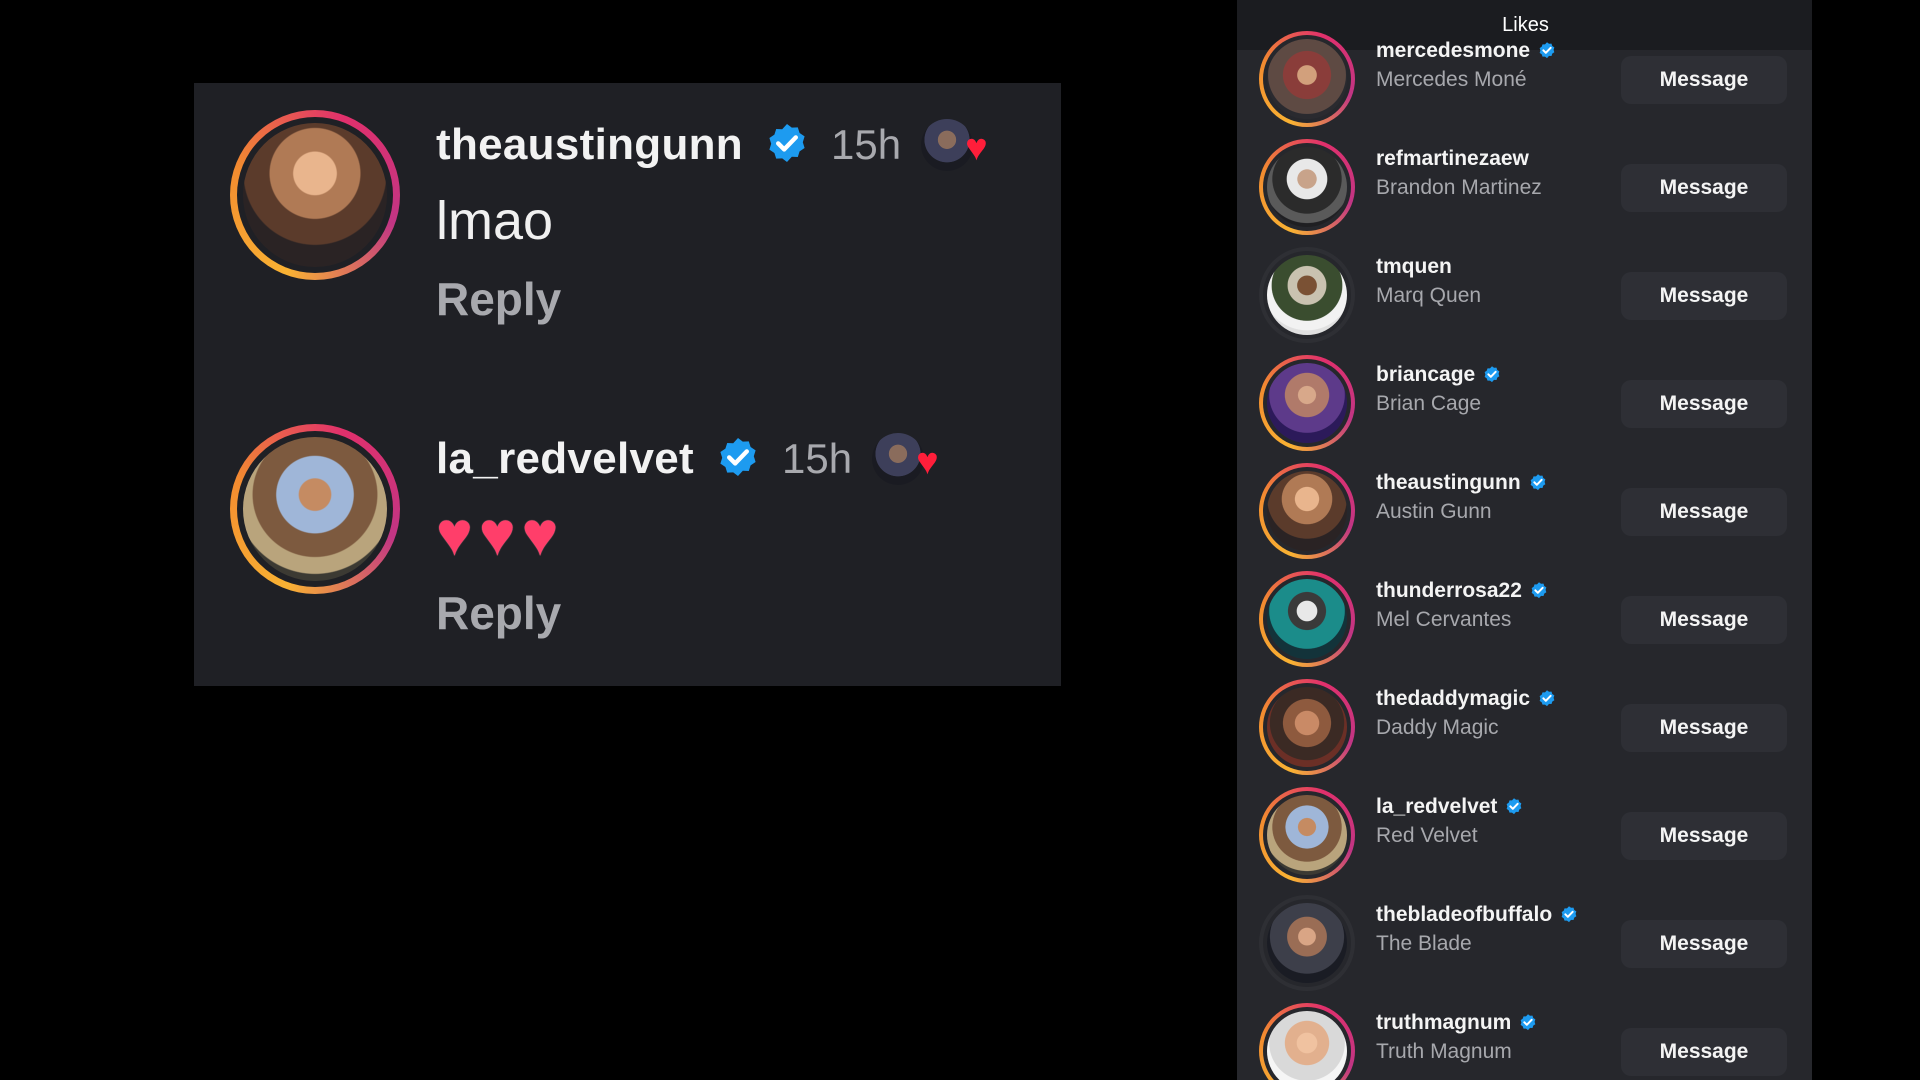  I want to click on full-name: Brian Cage, so click(1429, 403).